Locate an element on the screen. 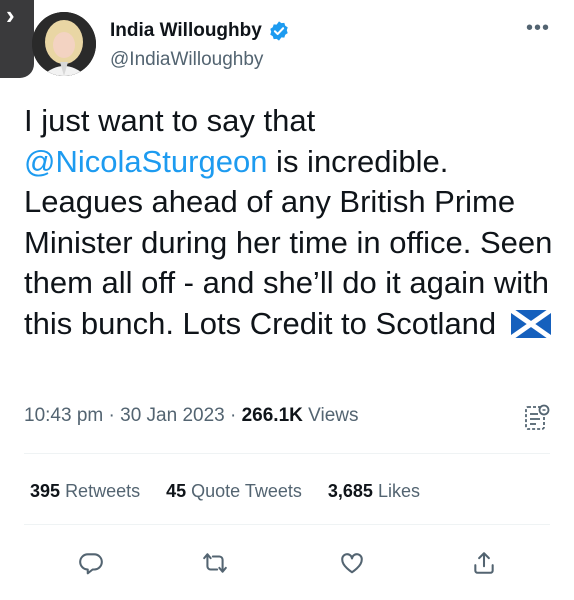 The image size is (574, 600). like-button is located at coordinates (352, 563).